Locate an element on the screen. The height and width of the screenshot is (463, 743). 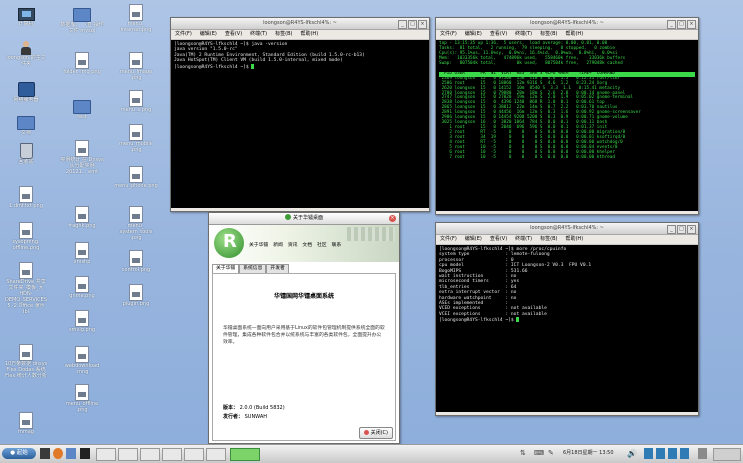
file-manager-icon is located at coordinates (71, 453).